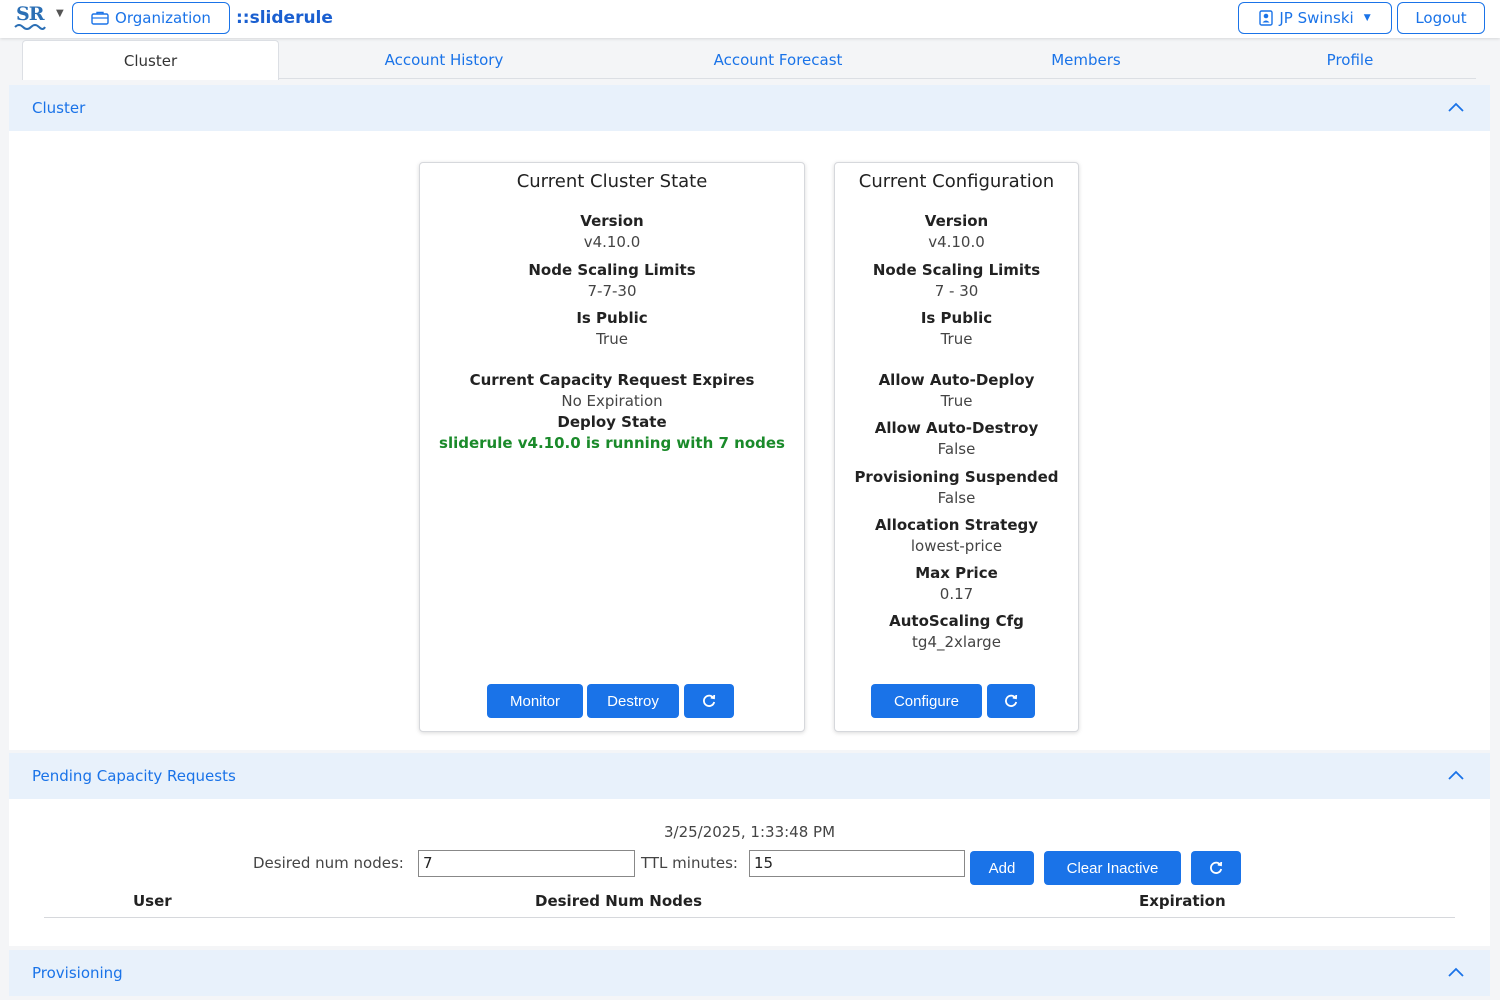 Image resolution: width=1500 pixels, height=1000 pixels. I want to click on caret-down-icon: ▼, so click(60, 13).